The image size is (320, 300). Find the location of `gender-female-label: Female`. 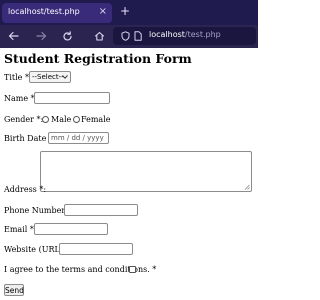

gender-female-label: Female is located at coordinates (96, 119).